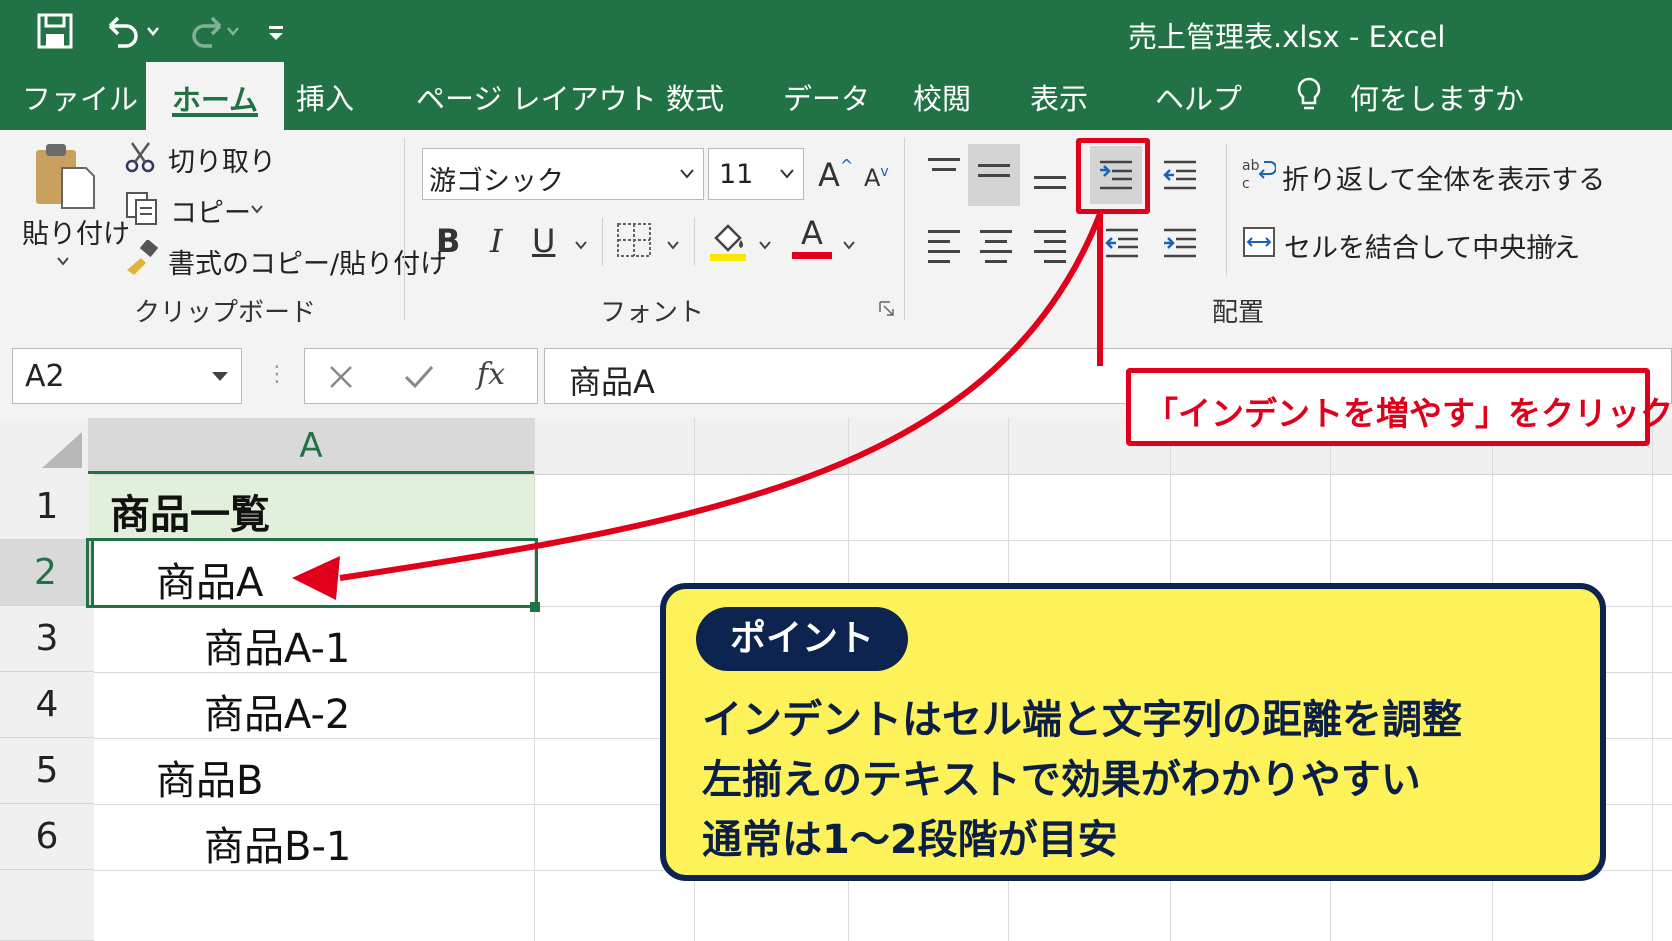 This screenshot has height=941, width=1672. Describe the element at coordinates (1061, 780) in the screenshot. I see `point-line-2: 左揃えのテキストで効果がわかりやすい` at that location.